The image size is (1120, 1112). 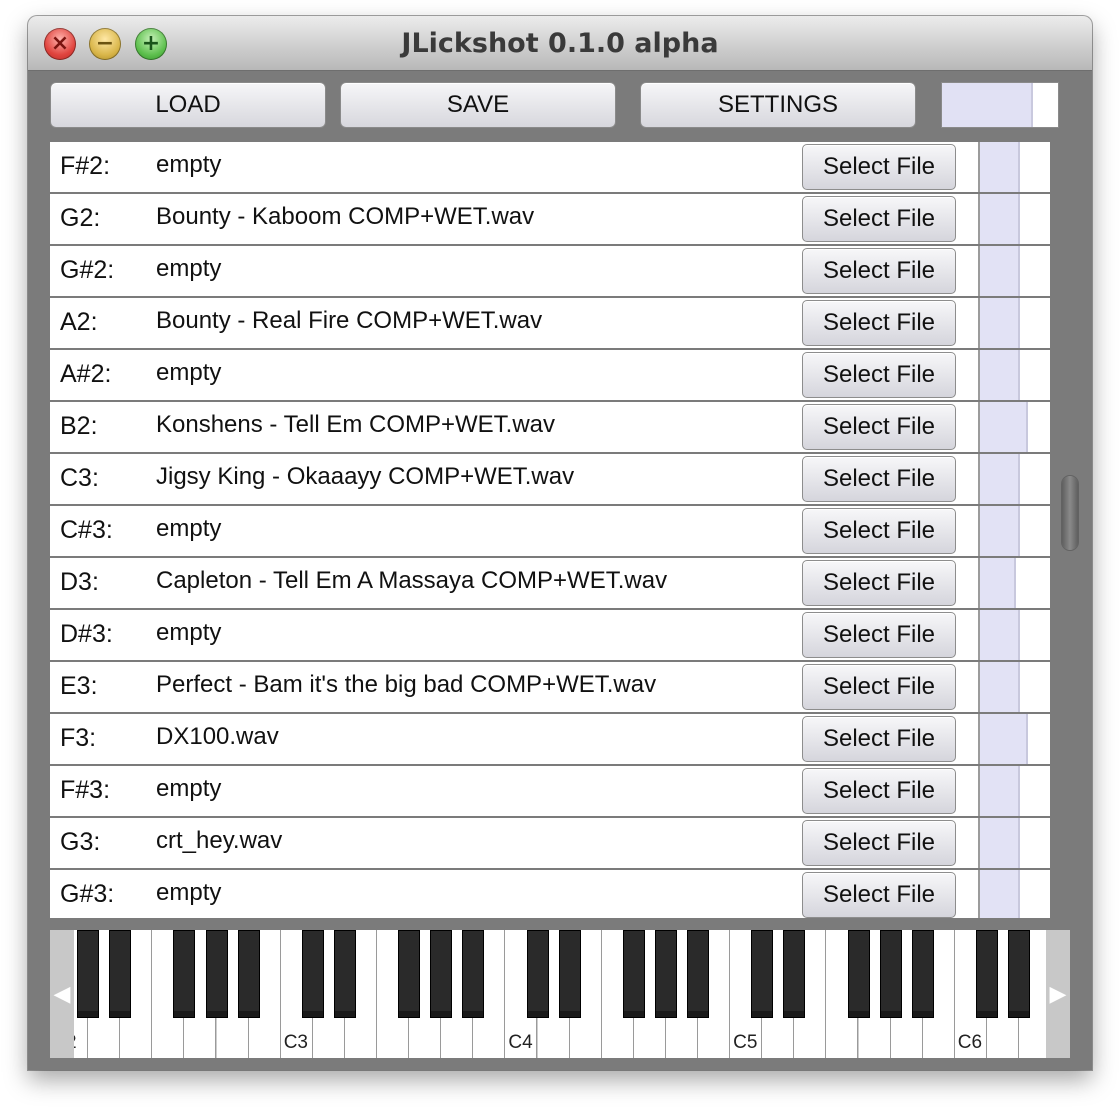 I want to click on note-label: D#3:, so click(x=86, y=634).